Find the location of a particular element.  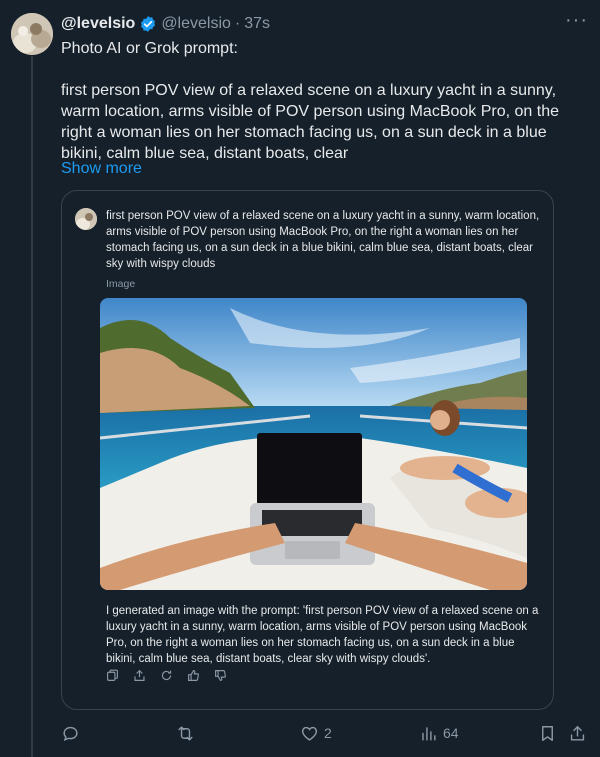

retweet-button is located at coordinates (185, 733).